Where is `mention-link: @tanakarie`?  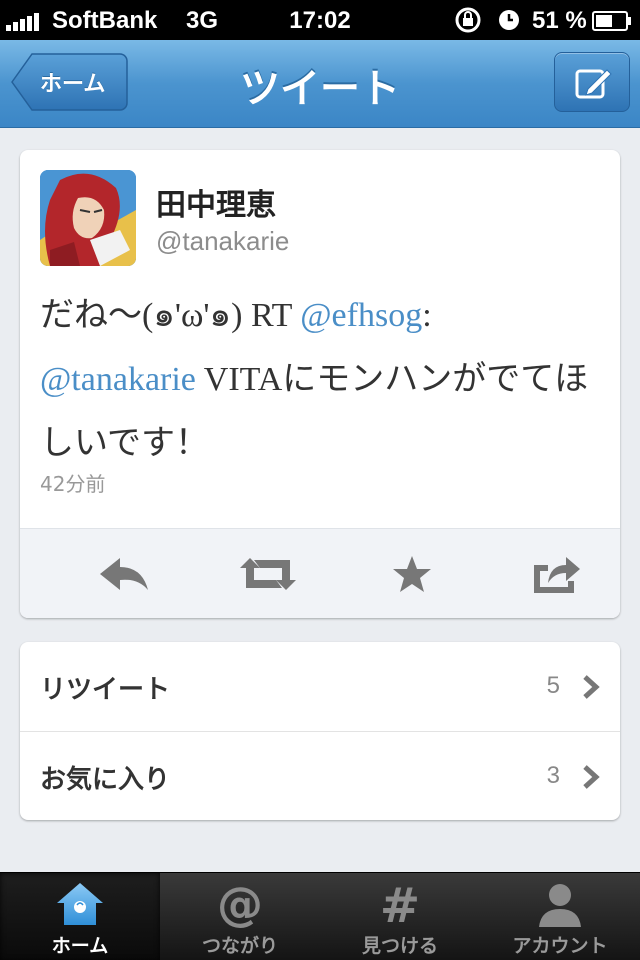 mention-link: @tanakarie is located at coordinates (118, 379).